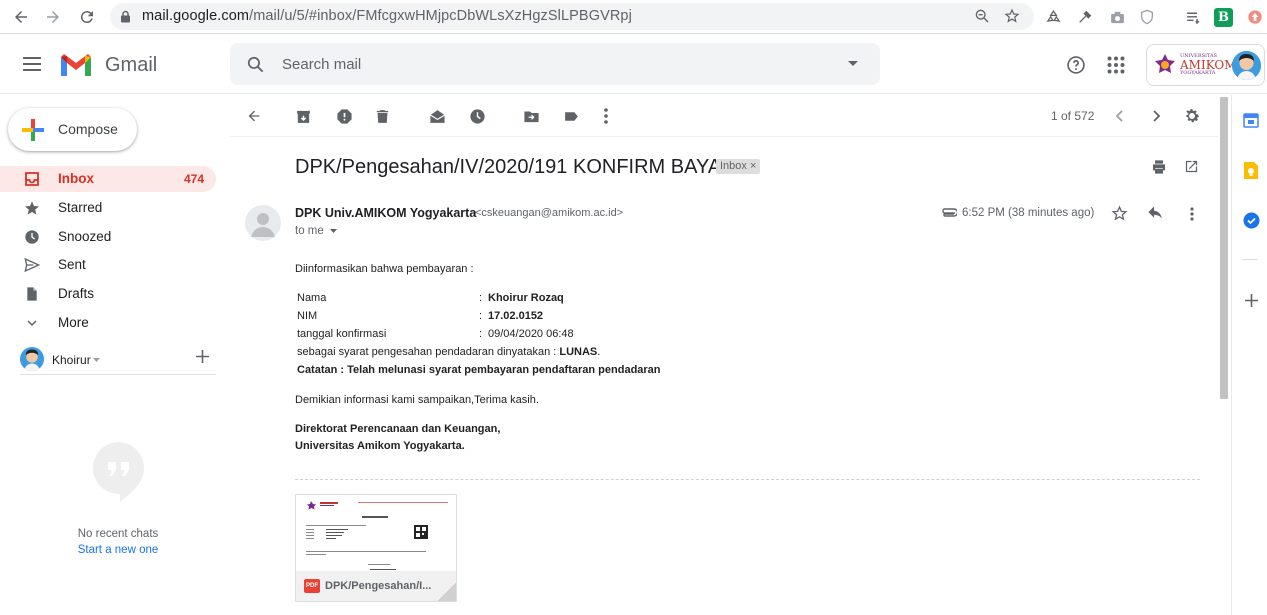  Describe the element at coordinates (1159, 167) in the screenshot. I see `print-icon` at that location.